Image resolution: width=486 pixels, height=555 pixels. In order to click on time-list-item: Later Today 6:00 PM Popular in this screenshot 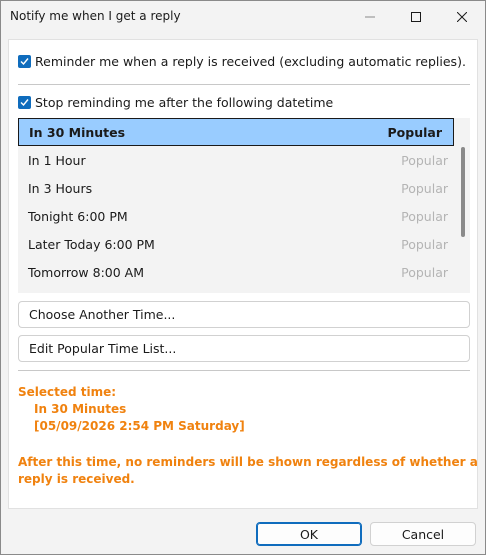, I will do `click(238, 244)`.